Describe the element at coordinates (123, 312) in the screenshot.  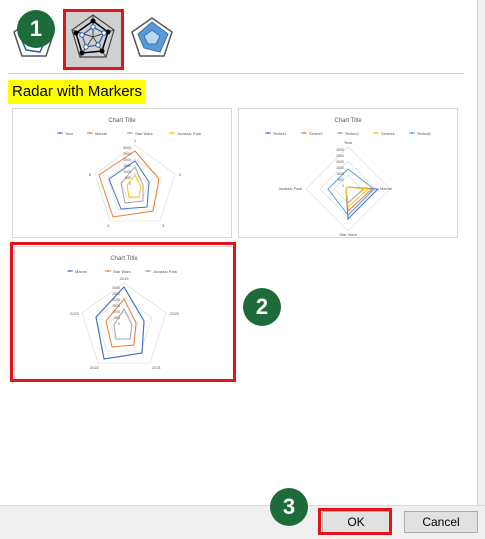
I see `selected-preview-highlight` at that location.